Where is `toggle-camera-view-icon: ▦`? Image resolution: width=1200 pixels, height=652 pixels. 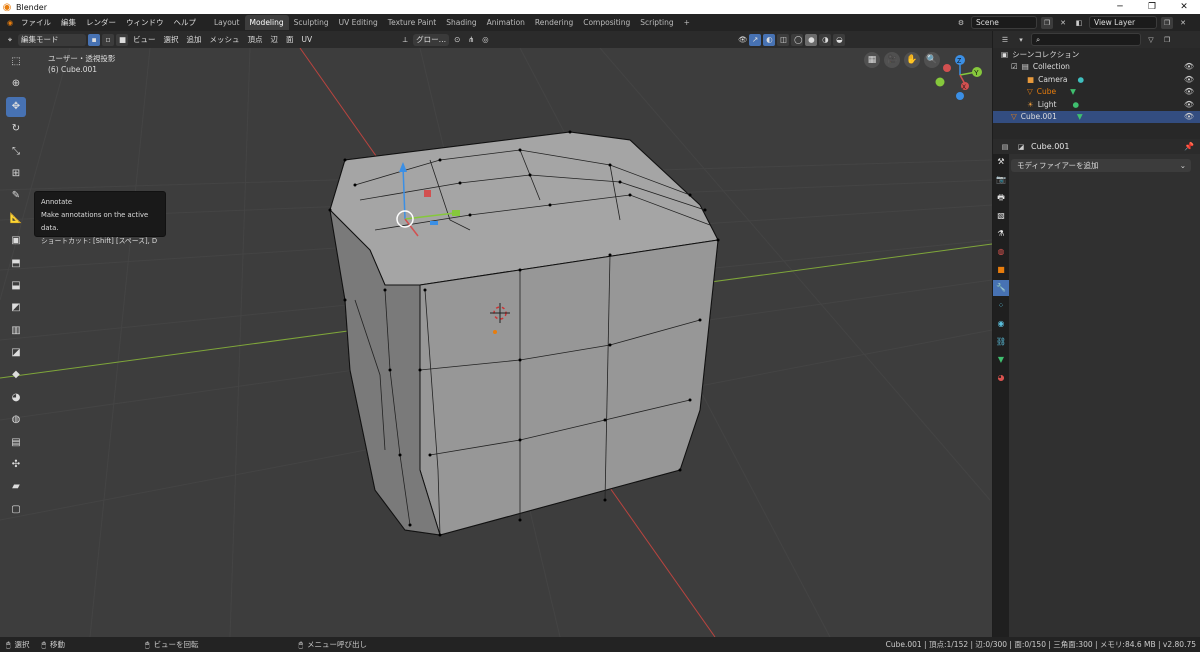
toggle-camera-view-icon: ▦ is located at coordinates (872, 60).